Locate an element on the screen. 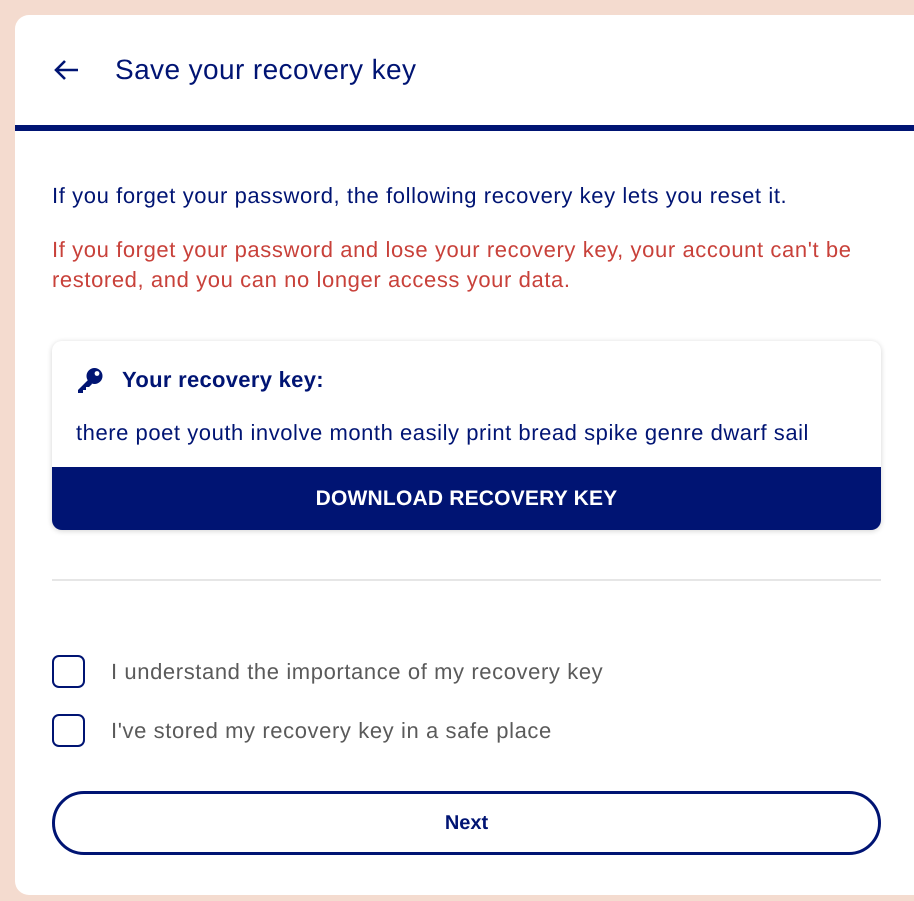 Image resolution: width=914 pixels, height=901 pixels. checkbox-label: I've stored my recovery key in a safe place is located at coordinates (331, 731).